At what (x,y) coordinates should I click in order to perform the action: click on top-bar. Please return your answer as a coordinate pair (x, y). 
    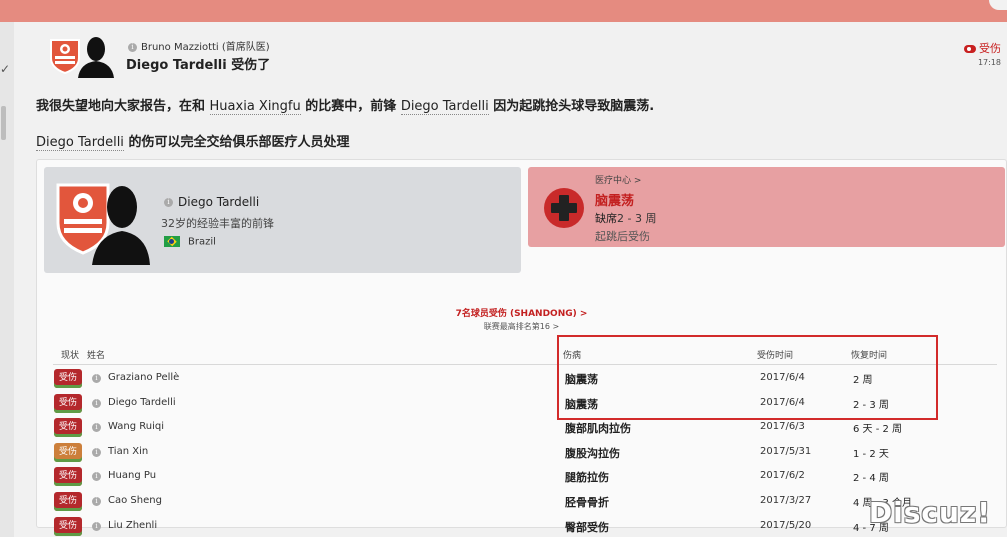
    Looking at the image, I should click on (503, 11).